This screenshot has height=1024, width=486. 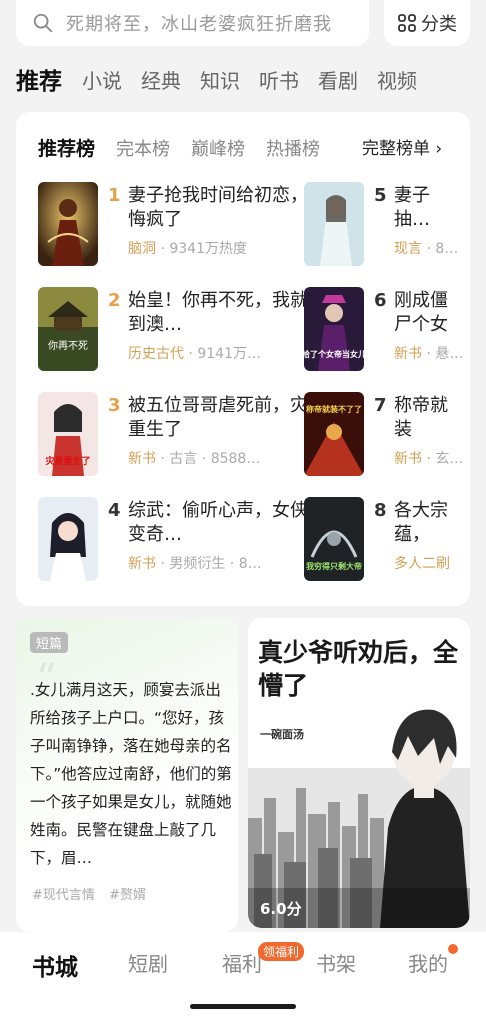 I want to click on rating-label: 6.0分, so click(x=281, y=909).